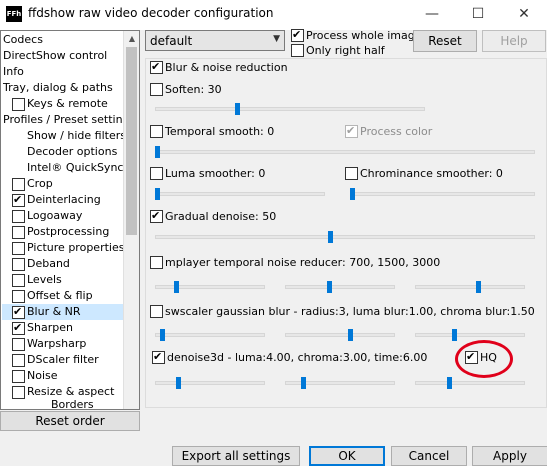  What do you see at coordinates (470, 383) in the screenshot?
I see `denoise3d-slider-3-track` at bounding box center [470, 383].